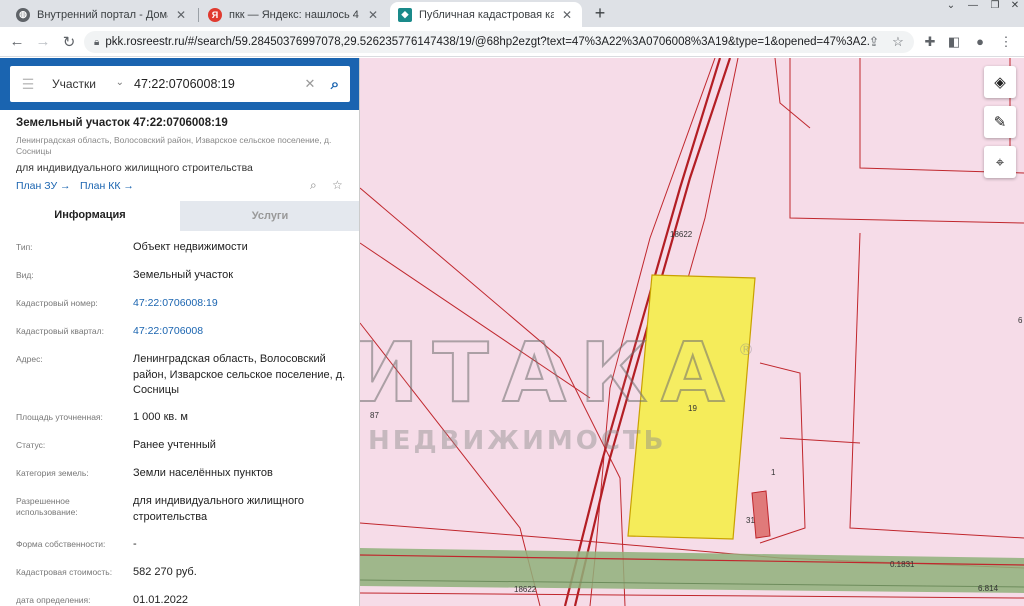 The image size is (1024, 606). I want to click on search-doc-icon: ⌕, so click(313, 185).